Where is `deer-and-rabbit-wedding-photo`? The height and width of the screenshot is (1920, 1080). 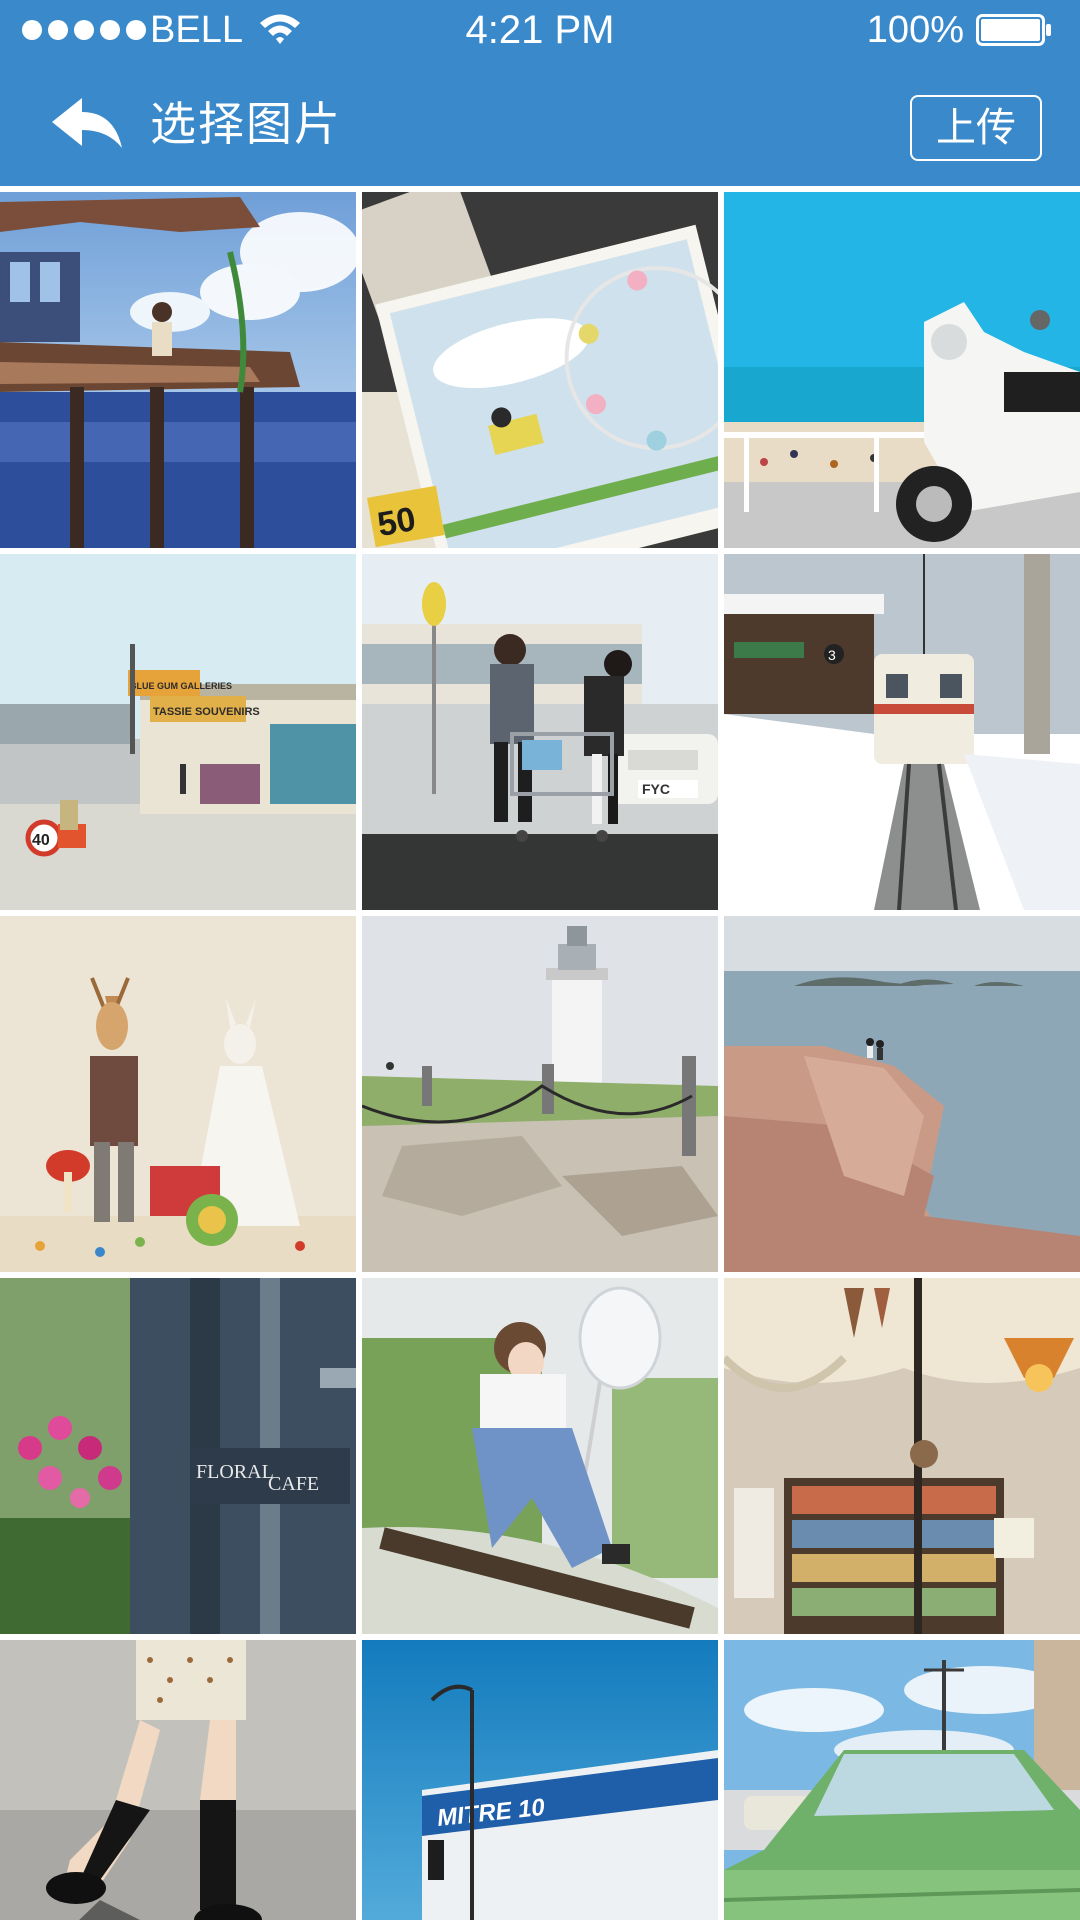
deer-and-rabbit-wedding-photo is located at coordinates (178, 1094).